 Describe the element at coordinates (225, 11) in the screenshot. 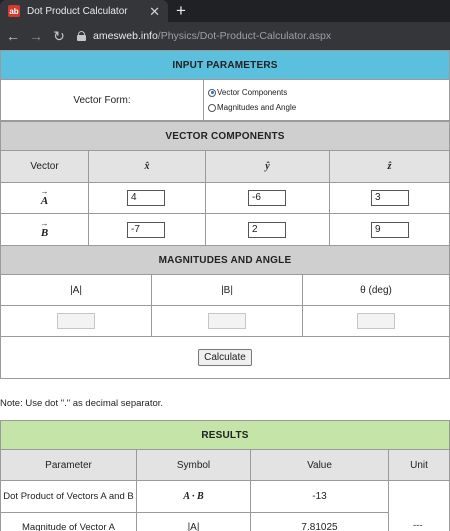

I see `browser-tab-bar: ab Dot Product Calculator ✕ +` at that location.